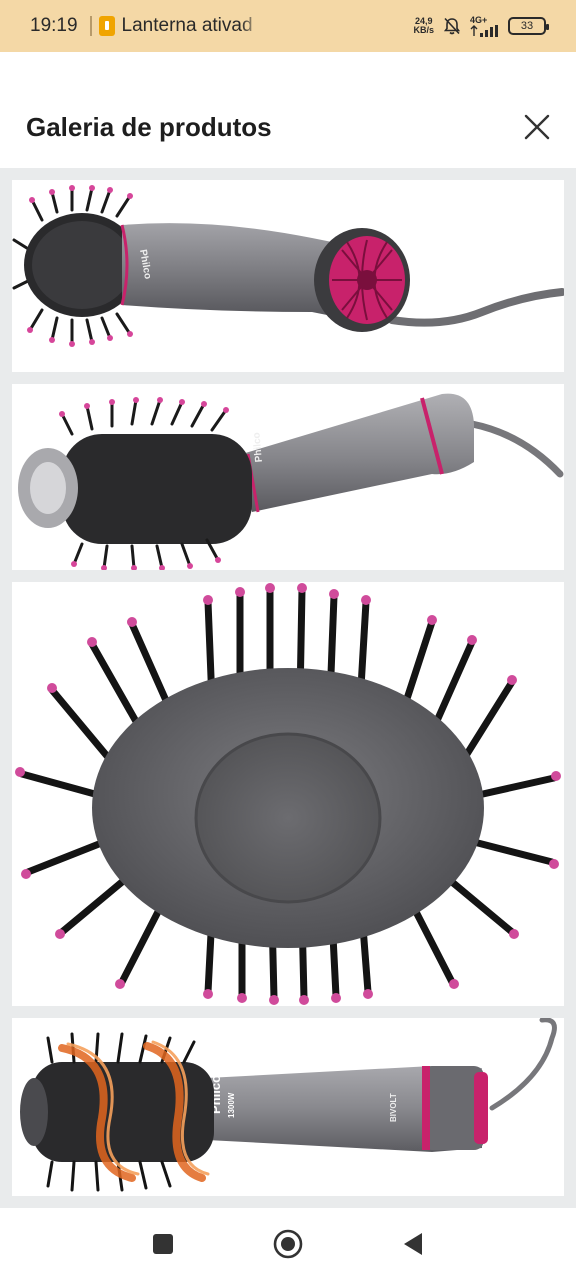 Image resolution: width=576 pixels, height=1280 pixels. What do you see at coordinates (484, 31) in the screenshot?
I see `signal-icon` at bounding box center [484, 31].